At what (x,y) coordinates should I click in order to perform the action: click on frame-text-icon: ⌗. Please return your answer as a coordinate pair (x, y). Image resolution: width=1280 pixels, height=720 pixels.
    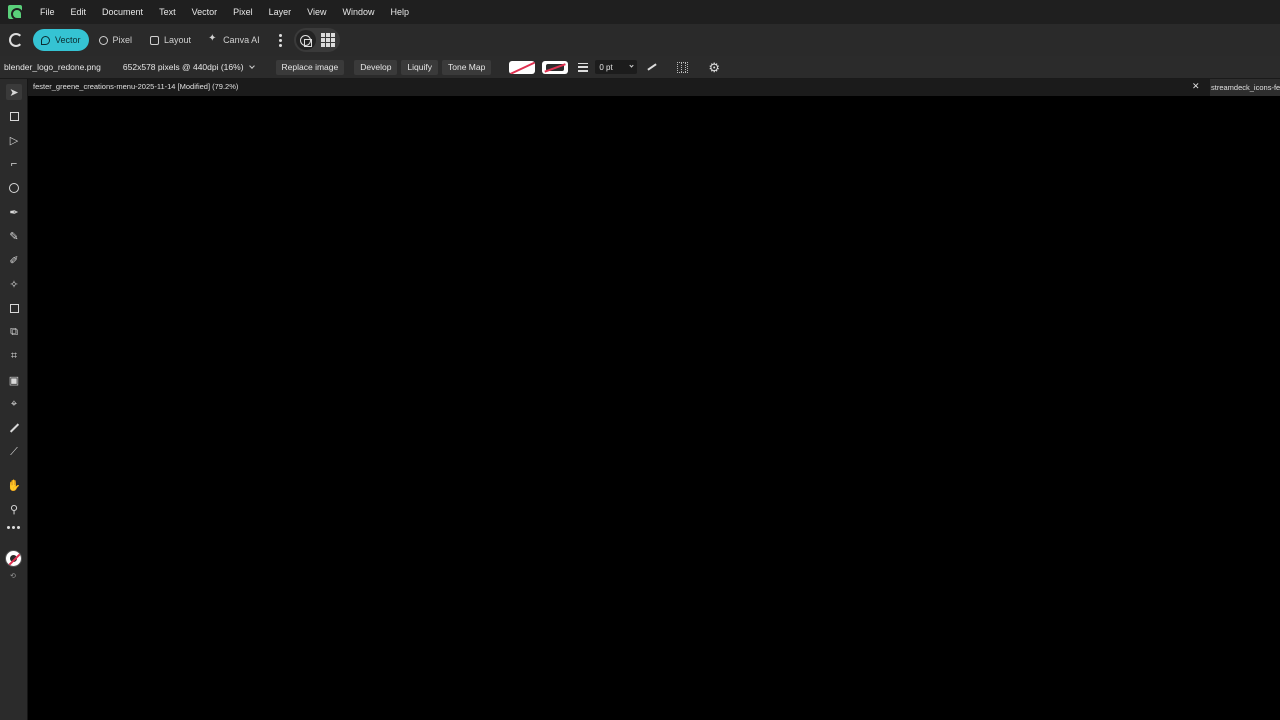
    Looking at the image, I should click on (14, 356).